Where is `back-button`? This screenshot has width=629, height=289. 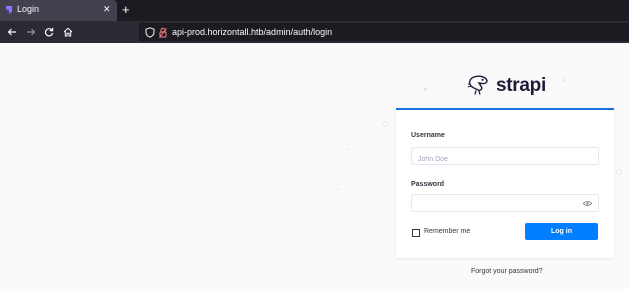 back-button is located at coordinates (12, 32).